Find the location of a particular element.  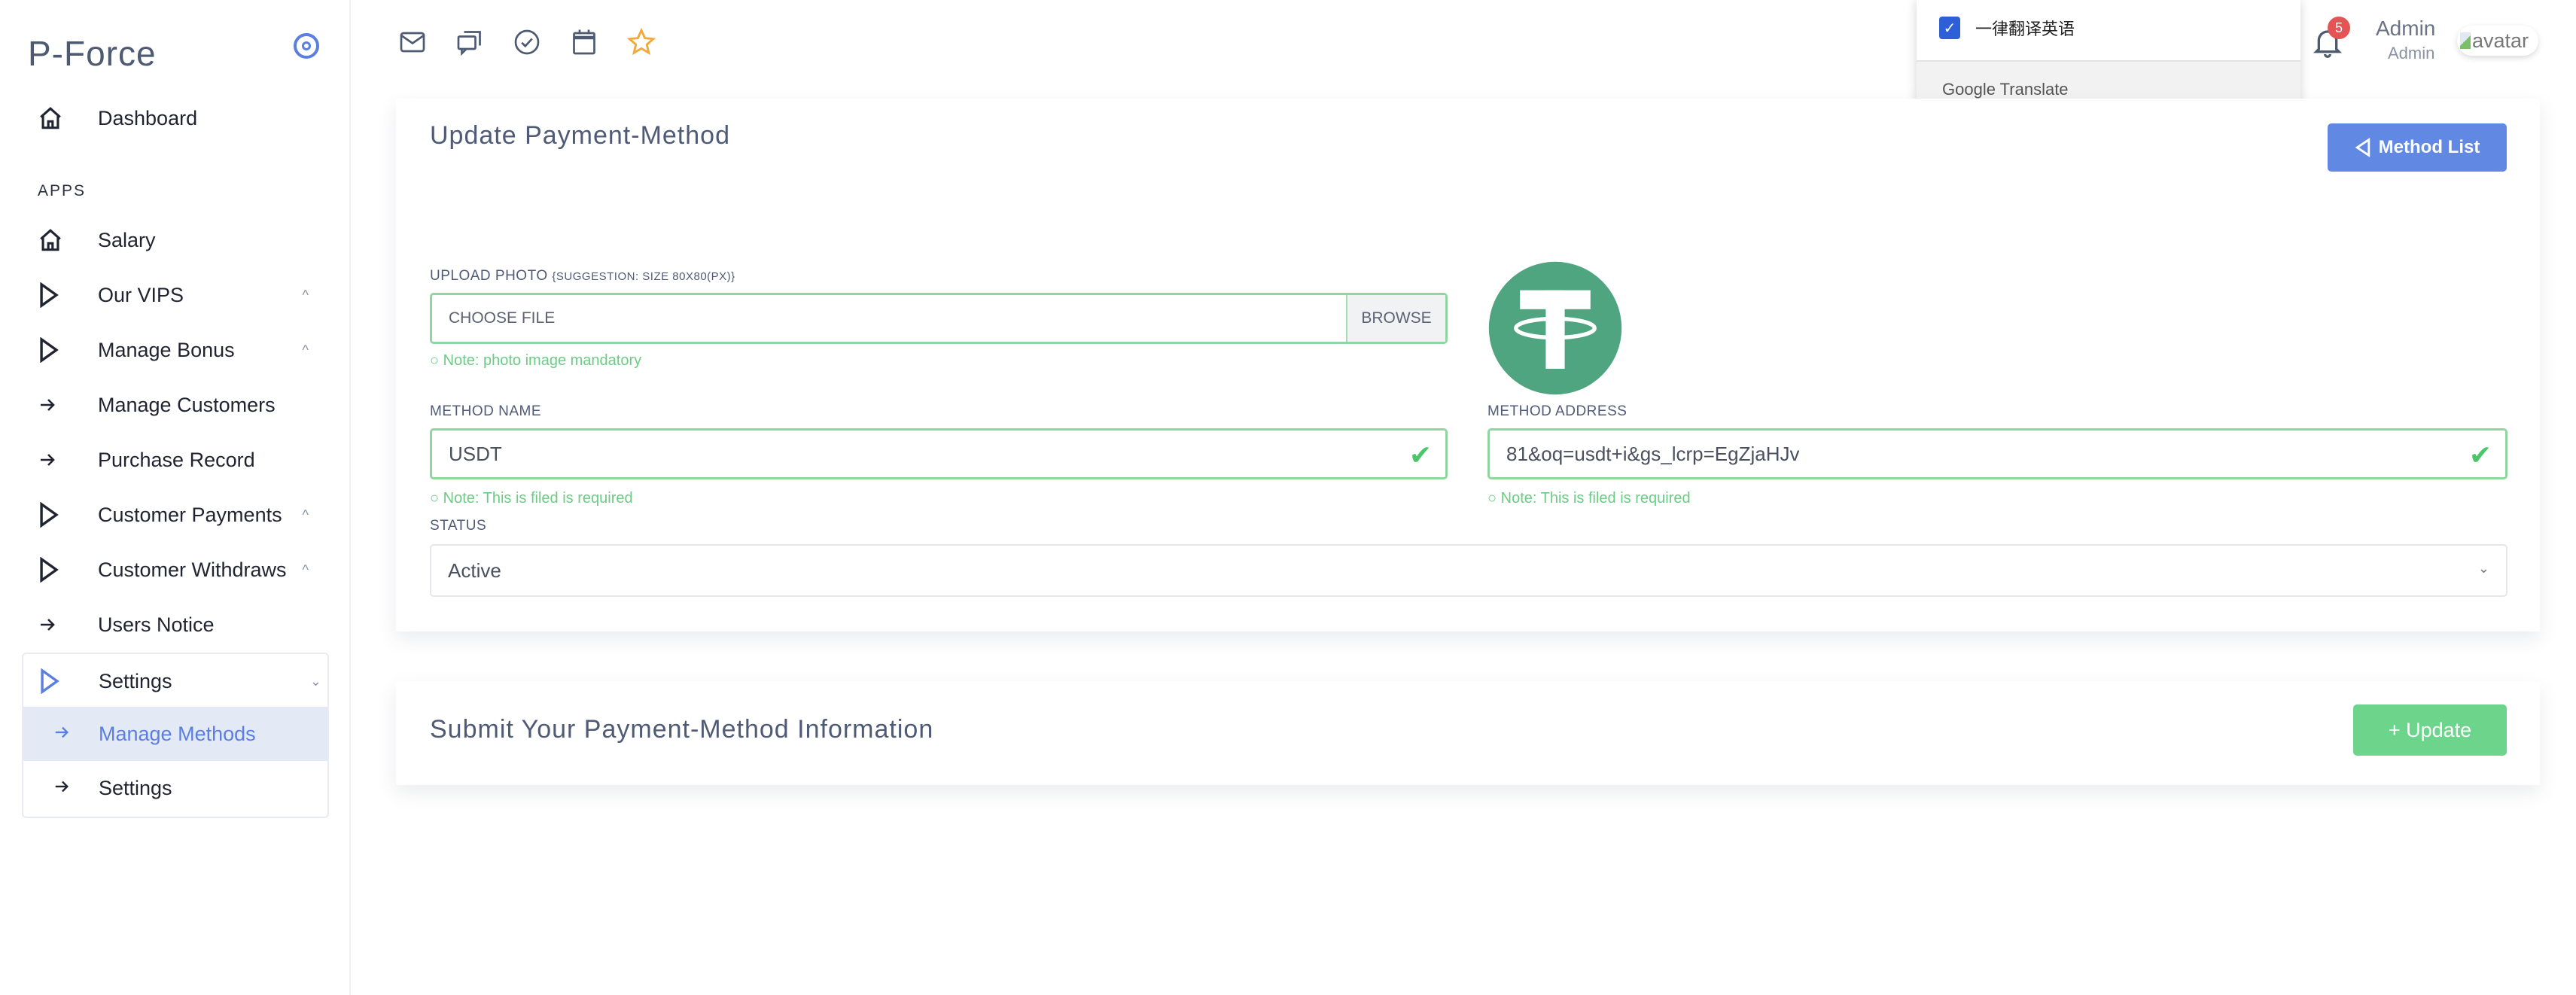

sidebar-item-customer-payments: Customer Payments ^ is located at coordinates (177, 514).